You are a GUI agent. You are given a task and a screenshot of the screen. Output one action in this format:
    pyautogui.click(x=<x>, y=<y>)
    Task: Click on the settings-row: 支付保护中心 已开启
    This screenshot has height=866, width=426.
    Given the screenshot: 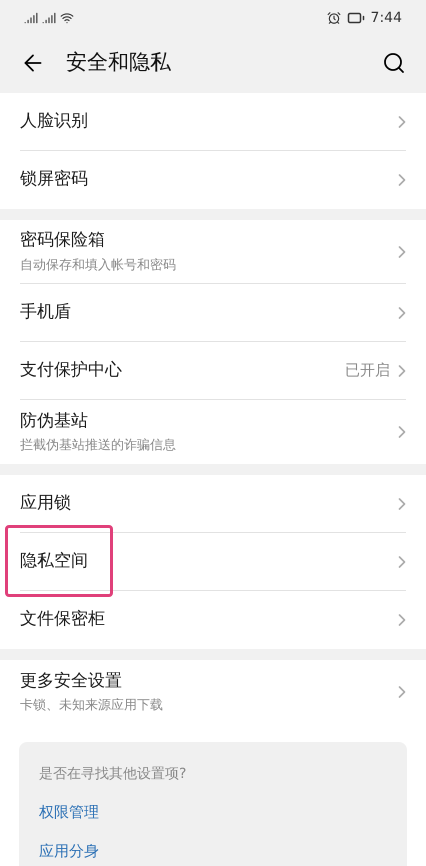 What is the action you would take?
    pyautogui.click(x=213, y=371)
    